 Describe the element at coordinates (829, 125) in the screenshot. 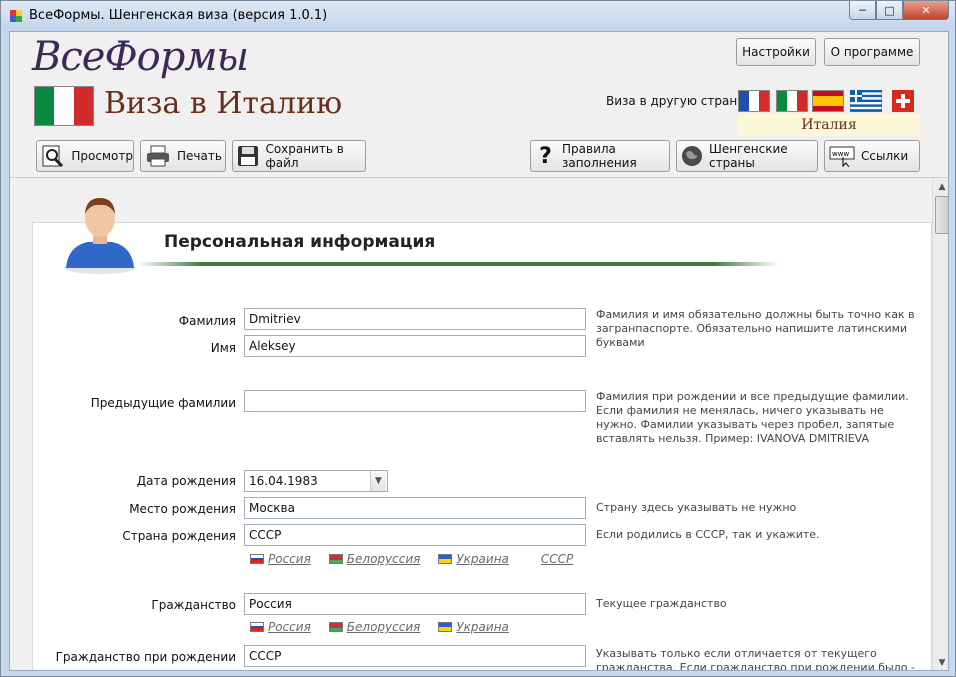

I see `selected-country-badge: Италия` at that location.